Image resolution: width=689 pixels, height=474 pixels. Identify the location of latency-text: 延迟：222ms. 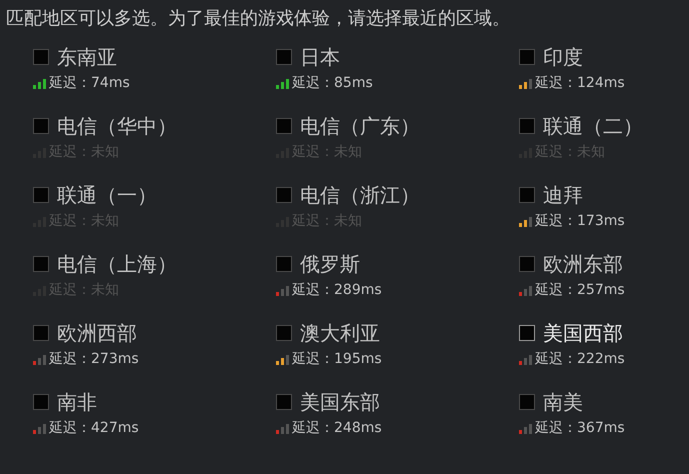
(580, 359).